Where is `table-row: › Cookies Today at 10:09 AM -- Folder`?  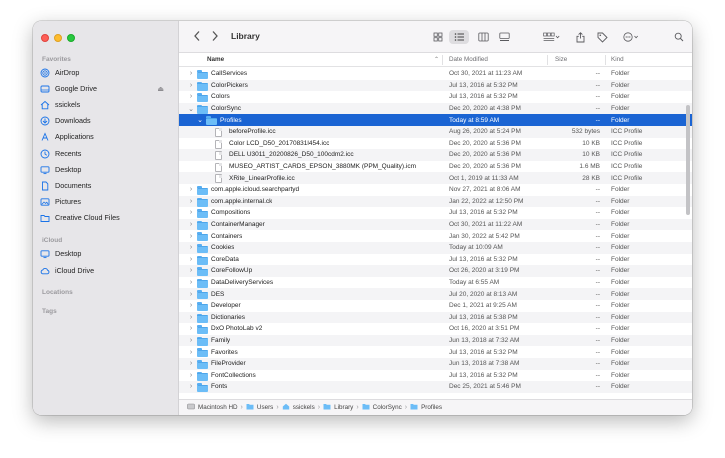
table-row: › Cookies Today at 10:09 AM -- Folder is located at coordinates (435, 248).